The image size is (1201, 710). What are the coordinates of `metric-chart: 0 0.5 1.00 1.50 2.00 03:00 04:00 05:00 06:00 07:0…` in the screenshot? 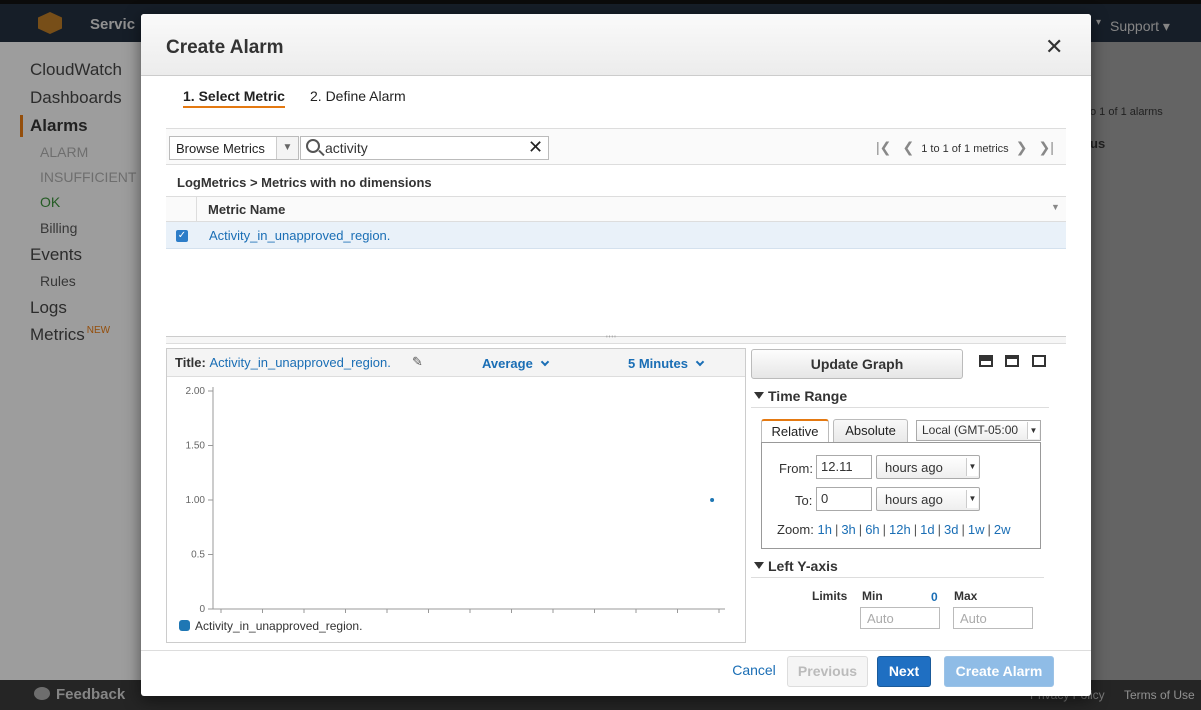 It's located at (459, 501).